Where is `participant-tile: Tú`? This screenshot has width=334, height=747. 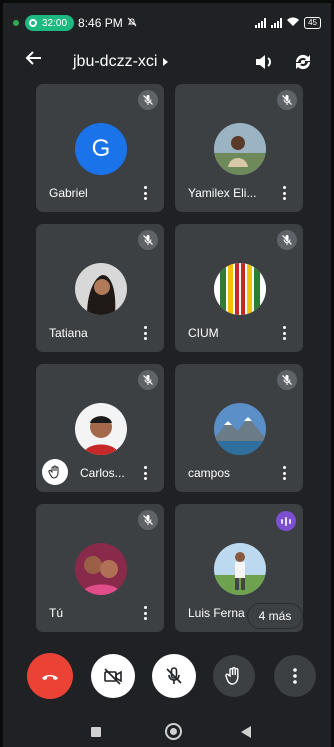 participant-tile: Tú is located at coordinates (100, 568).